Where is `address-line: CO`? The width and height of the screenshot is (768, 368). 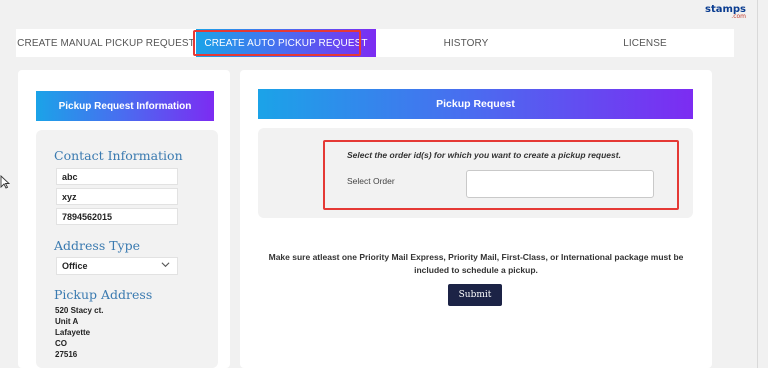 address-line: CO is located at coordinates (61, 343).